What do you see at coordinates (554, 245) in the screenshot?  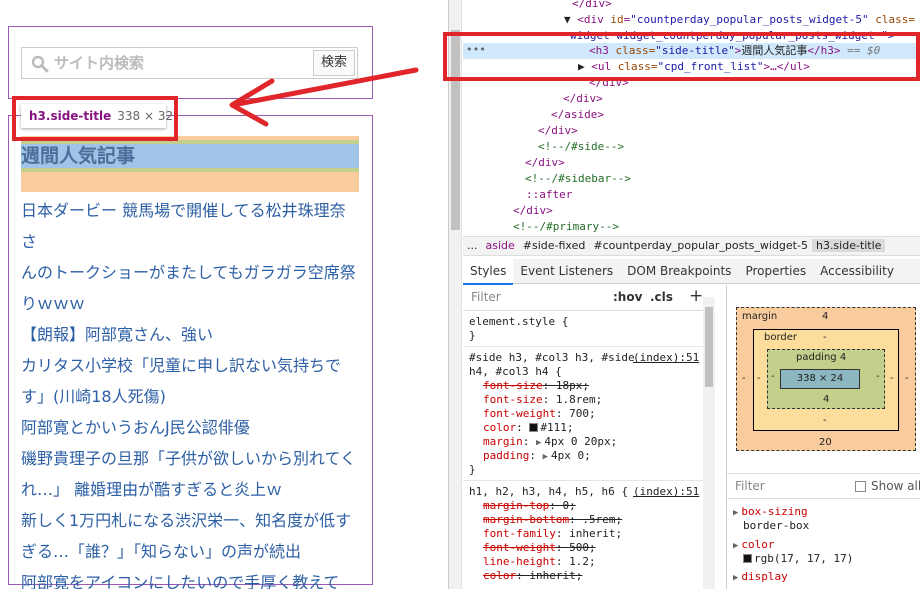 I see `breadcrumb-item: #side-fixed` at bounding box center [554, 245].